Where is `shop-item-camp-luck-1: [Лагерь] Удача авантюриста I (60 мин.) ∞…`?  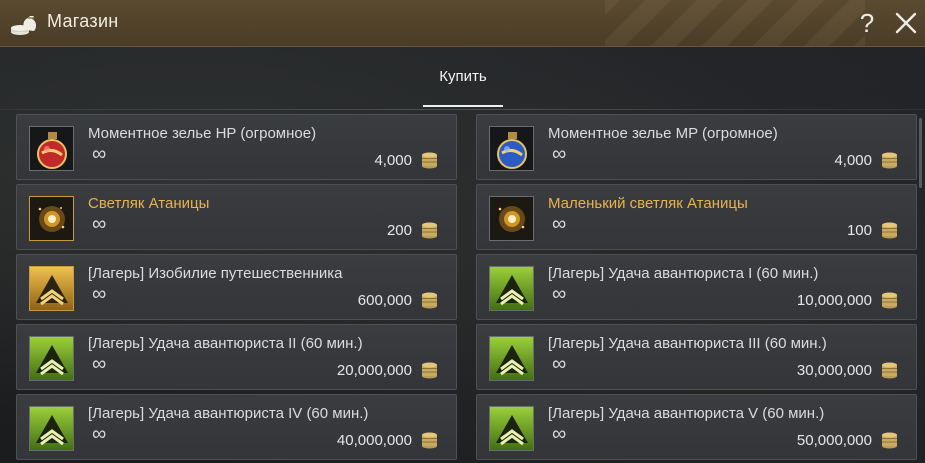
shop-item-camp-luck-1: [Лагерь] Удача авантюриста I (60 мин.) ∞… is located at coordinates (696, 287).